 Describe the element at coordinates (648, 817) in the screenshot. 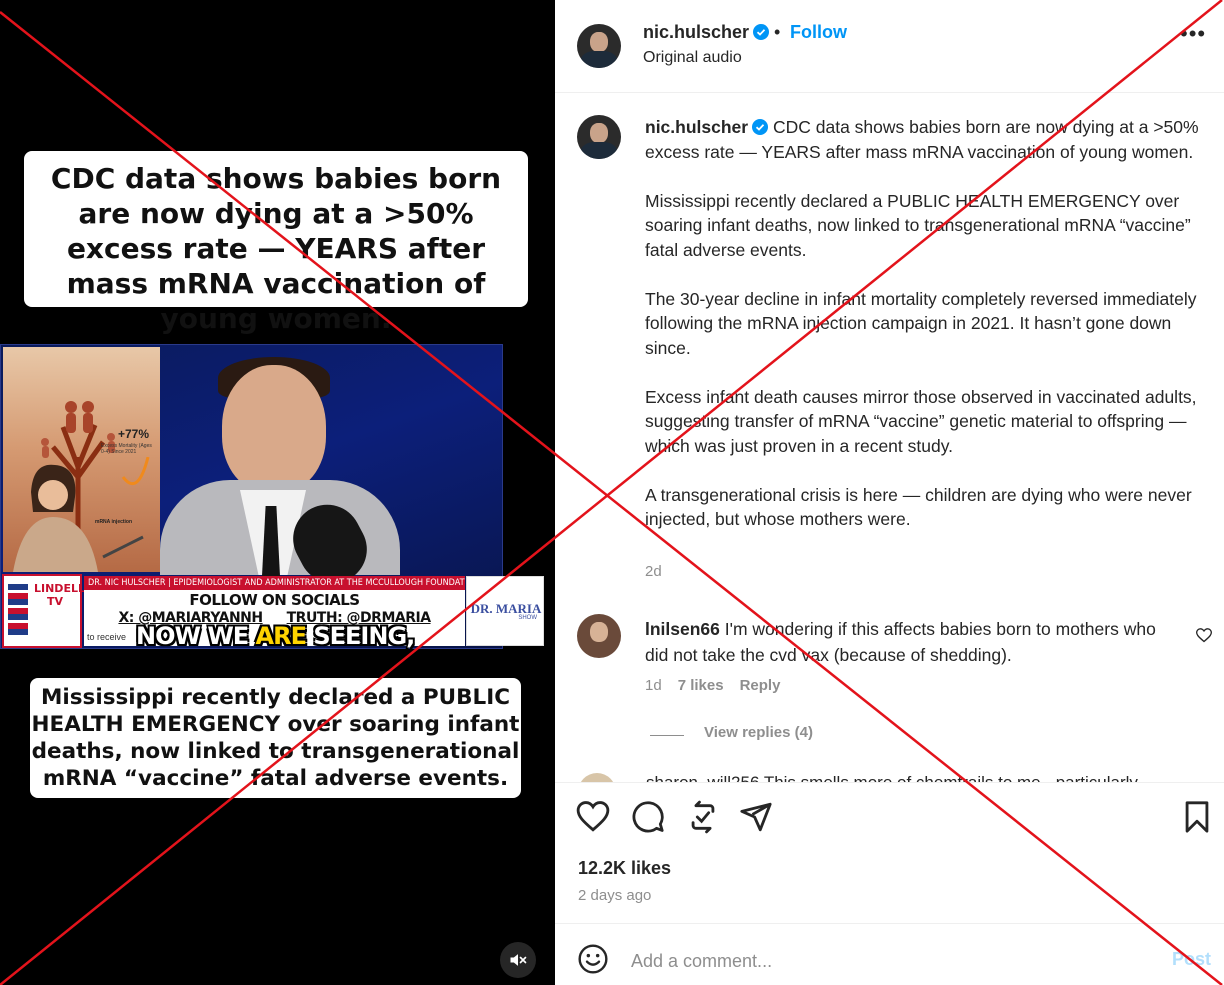

I see `comment-bubble-icon` at that location.